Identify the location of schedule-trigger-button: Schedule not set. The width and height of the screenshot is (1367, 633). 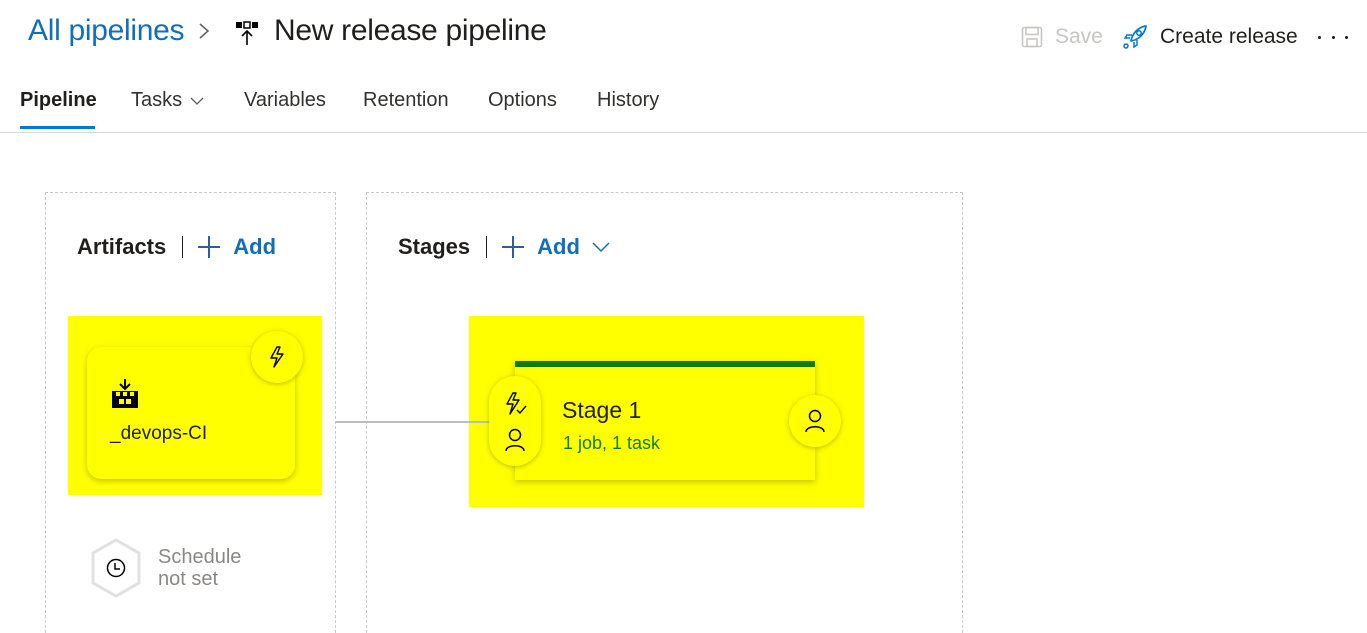
(165, 568).